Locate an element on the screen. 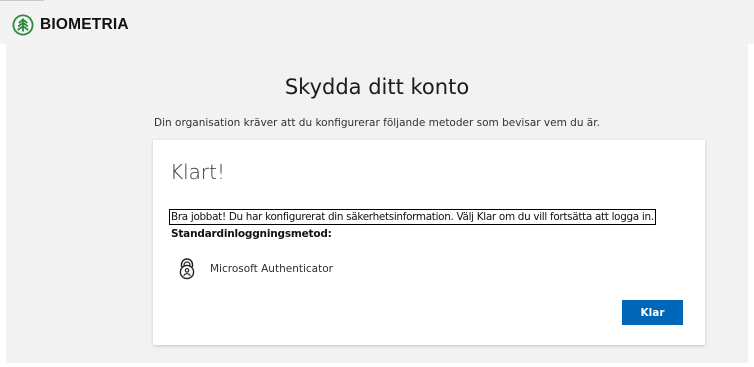 The height and width of the screenshot is (367, 754). method-row: Microsoft Authenticator is located at coordinates (255, 269).